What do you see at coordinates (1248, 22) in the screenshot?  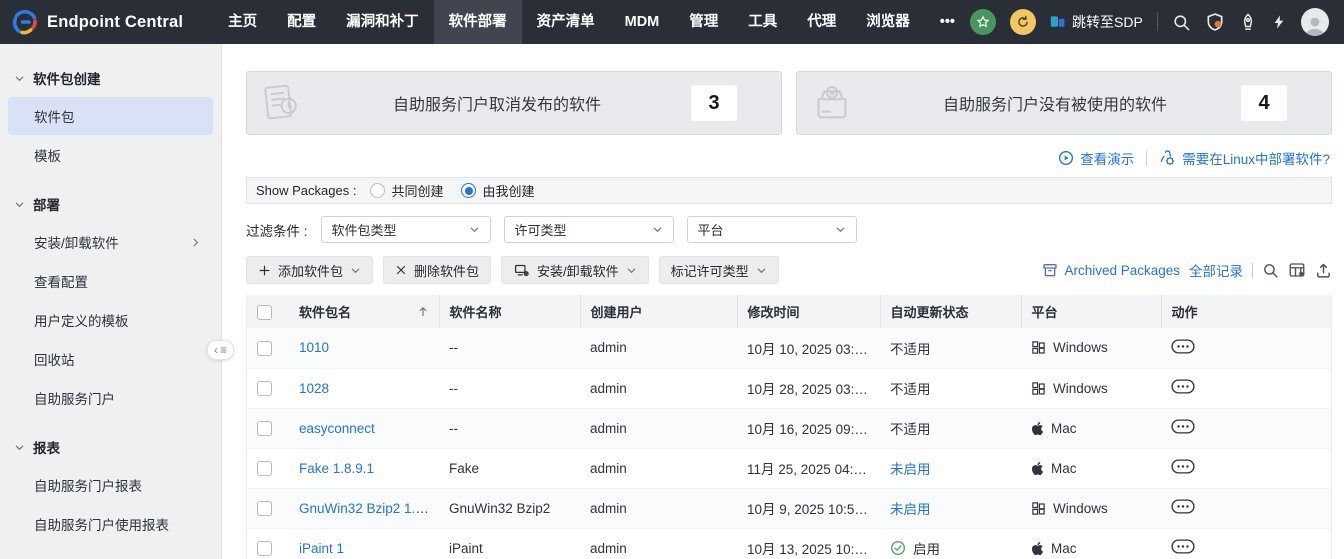 I see `rocket-icon` at bounding box center [1248, 22].